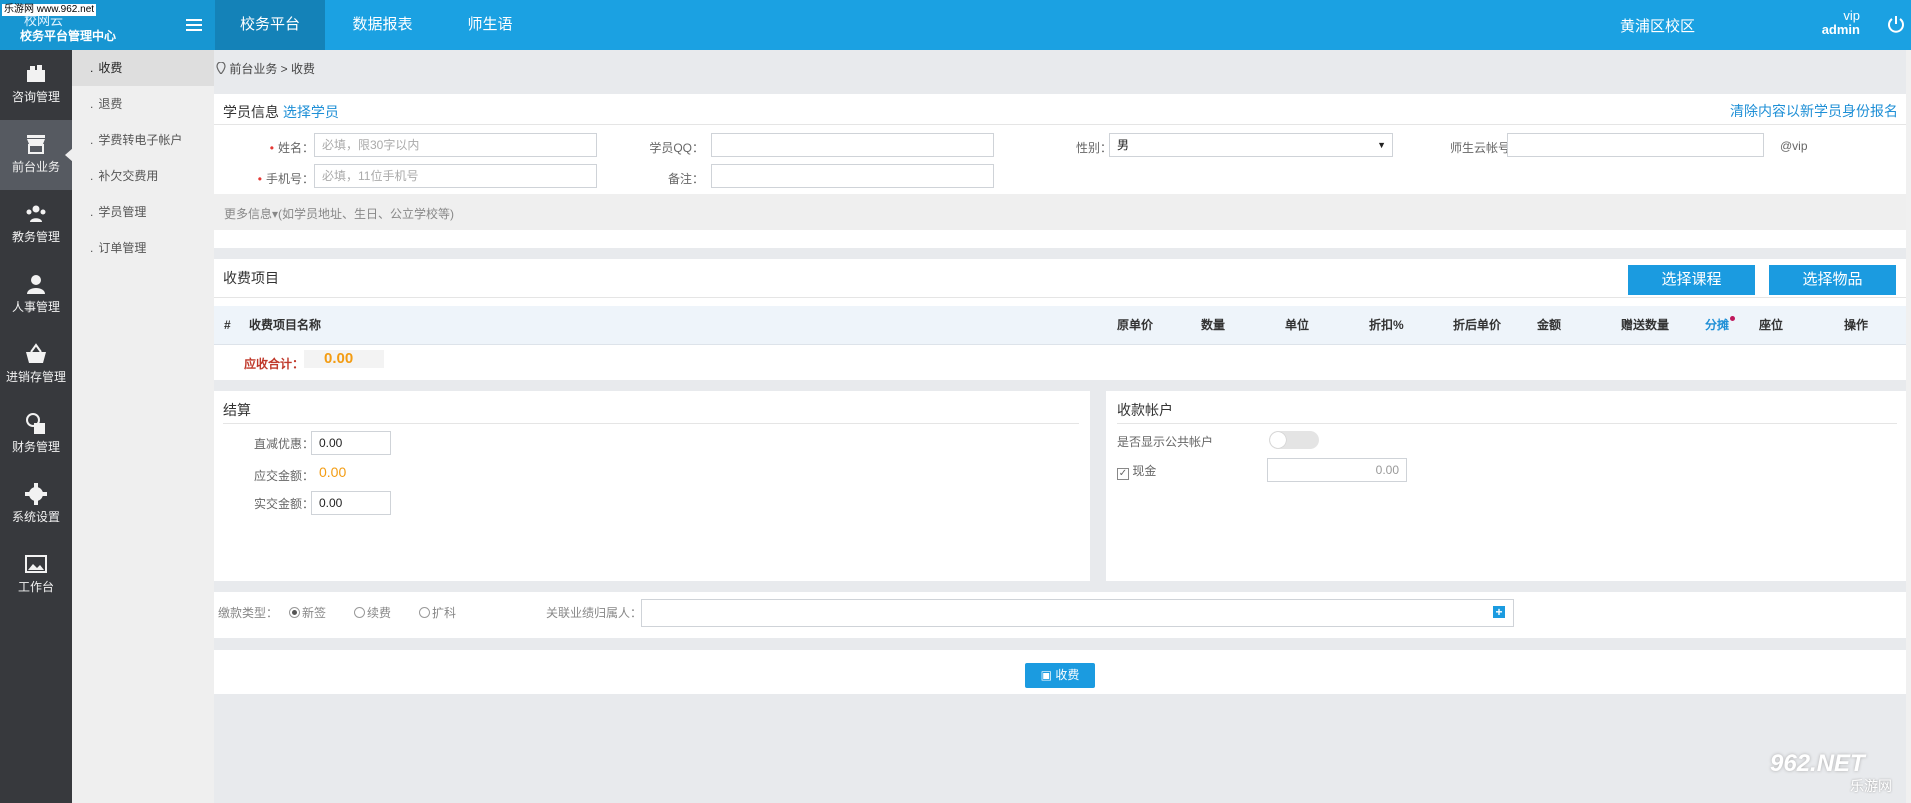 The image size is (1911, 803). Describe the element at coordinates (1635, 145) in the screenshot. I see `cloud-account-input` at that location.